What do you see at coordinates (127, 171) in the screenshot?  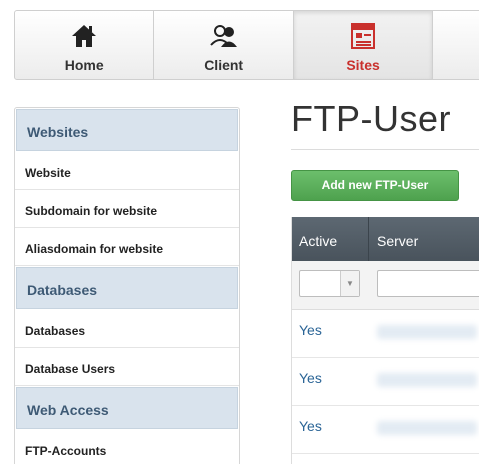 I see `sidebar-item-website: Website` at bounding box center [127, 171].